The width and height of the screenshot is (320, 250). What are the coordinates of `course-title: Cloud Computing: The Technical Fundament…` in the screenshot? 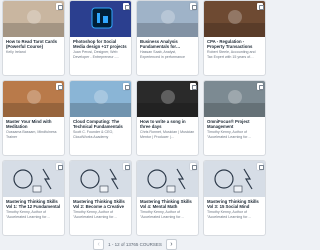 It's located at (100, 124).